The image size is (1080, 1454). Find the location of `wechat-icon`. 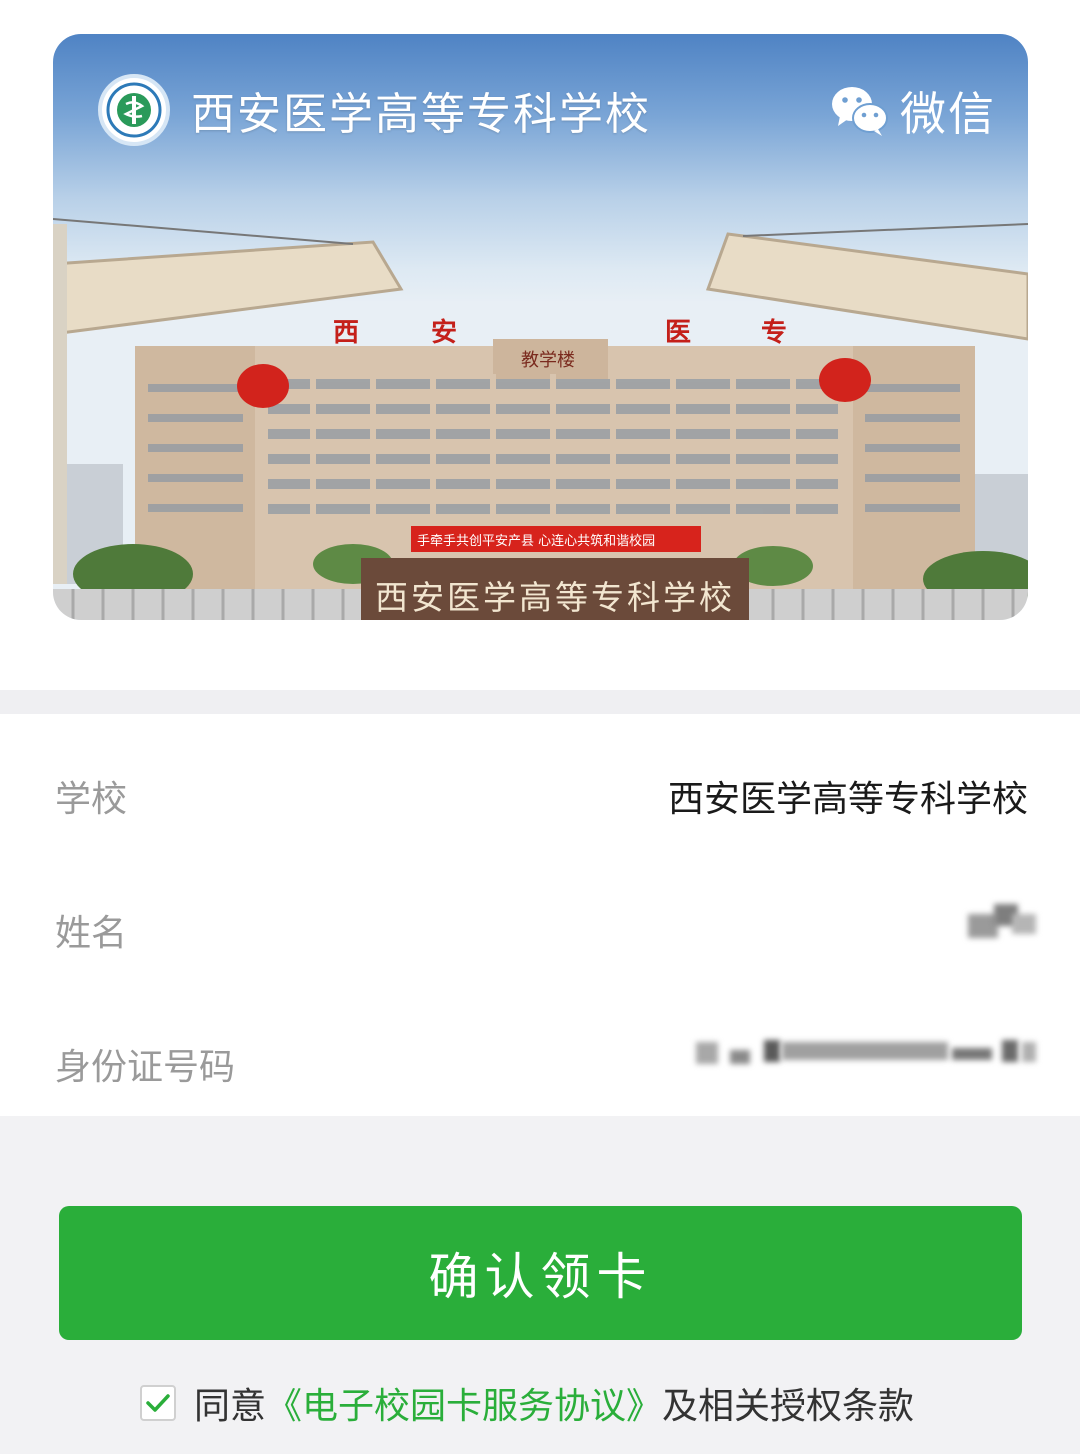

wechat-icon is located at coordinates (860, 111).